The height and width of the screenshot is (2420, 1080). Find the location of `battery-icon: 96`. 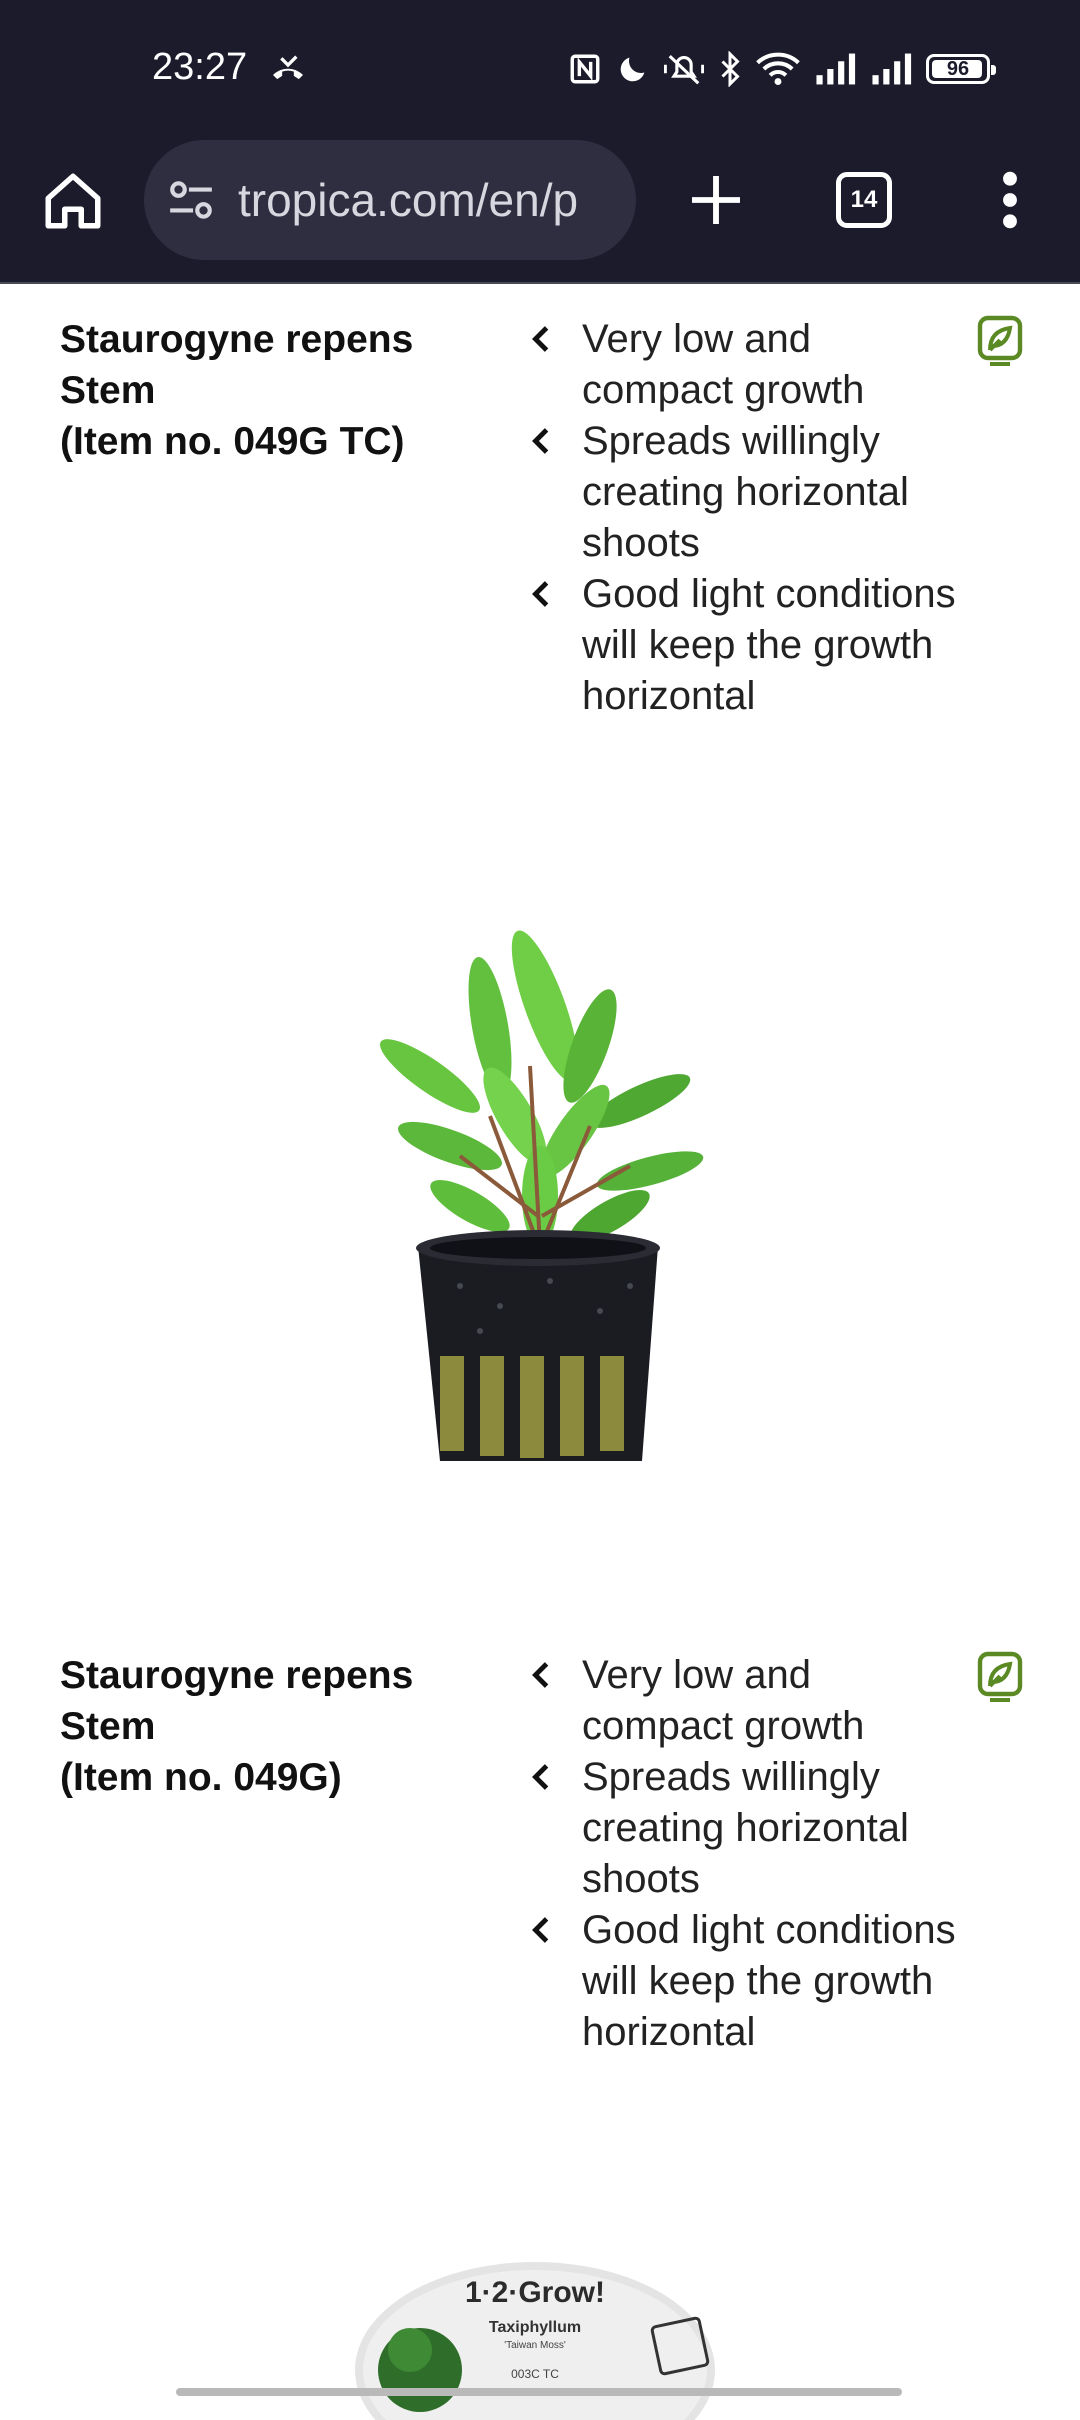

battery-icon: 96 is located at coordinates (961, 69).